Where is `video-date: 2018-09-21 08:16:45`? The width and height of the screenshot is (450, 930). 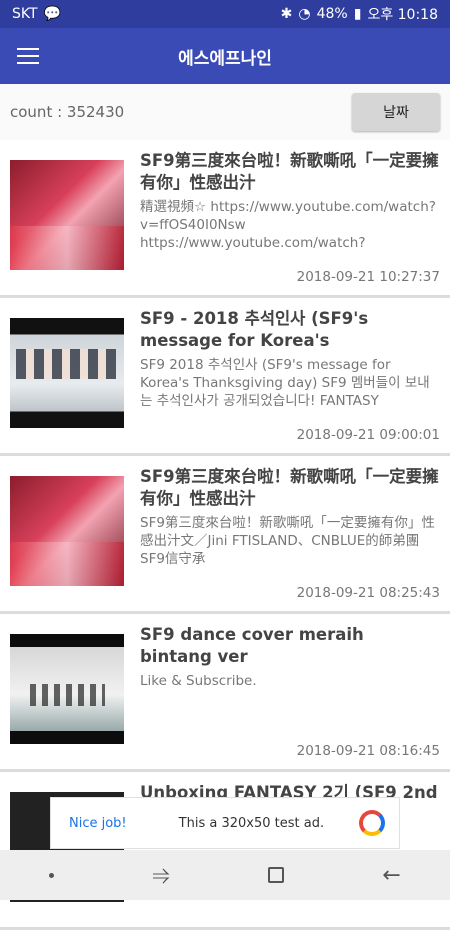 video-date: 2018-09-21 08:16:45 is located at coordinates (368, 751).